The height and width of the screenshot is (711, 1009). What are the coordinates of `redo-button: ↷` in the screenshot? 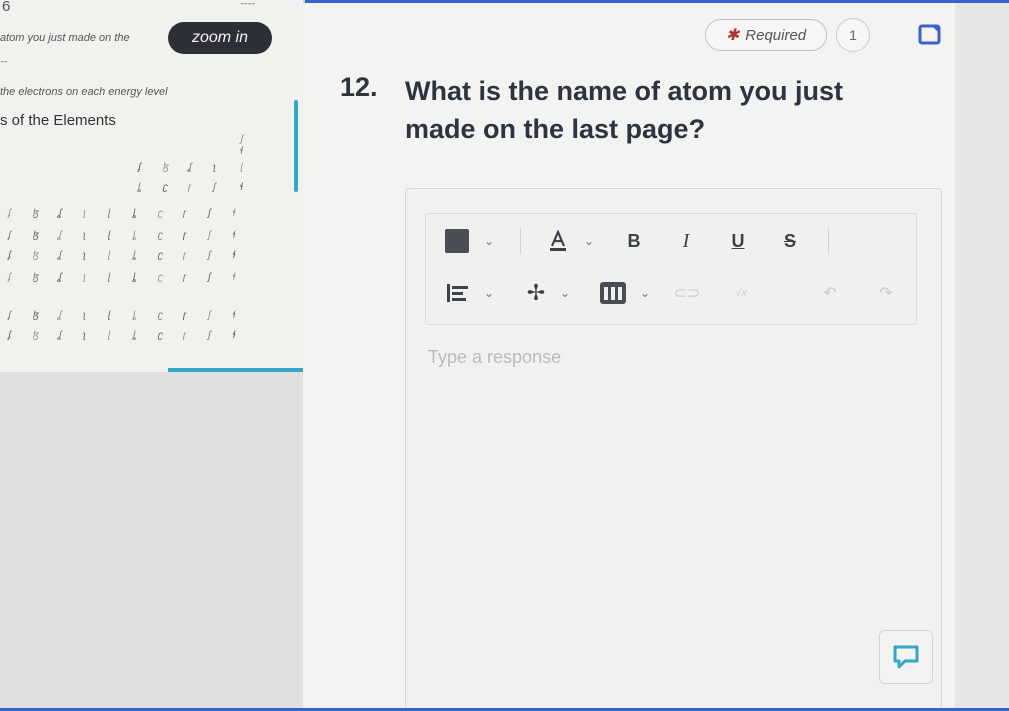 It's located at (886, 293).